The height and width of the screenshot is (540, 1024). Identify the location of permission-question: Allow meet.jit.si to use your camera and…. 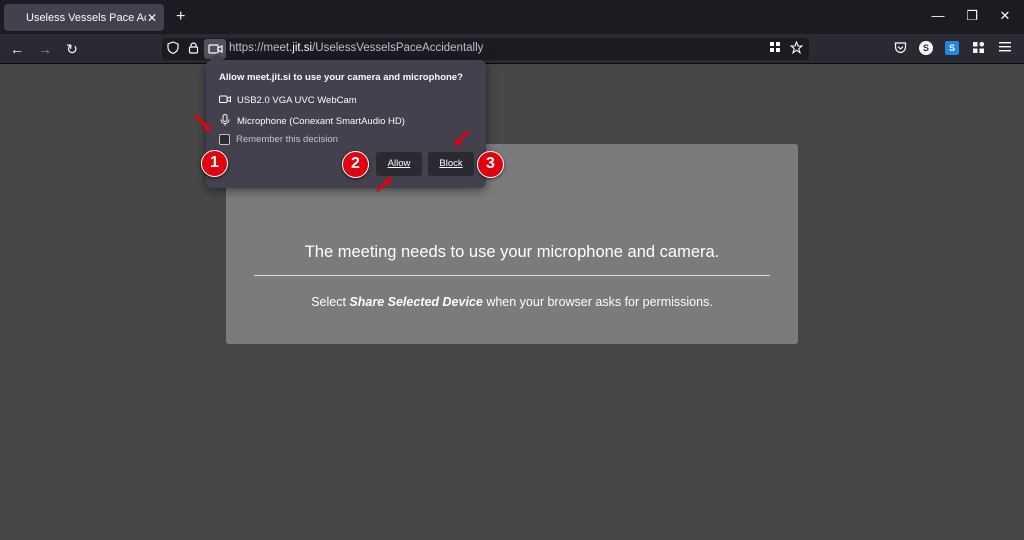
(341, 77).